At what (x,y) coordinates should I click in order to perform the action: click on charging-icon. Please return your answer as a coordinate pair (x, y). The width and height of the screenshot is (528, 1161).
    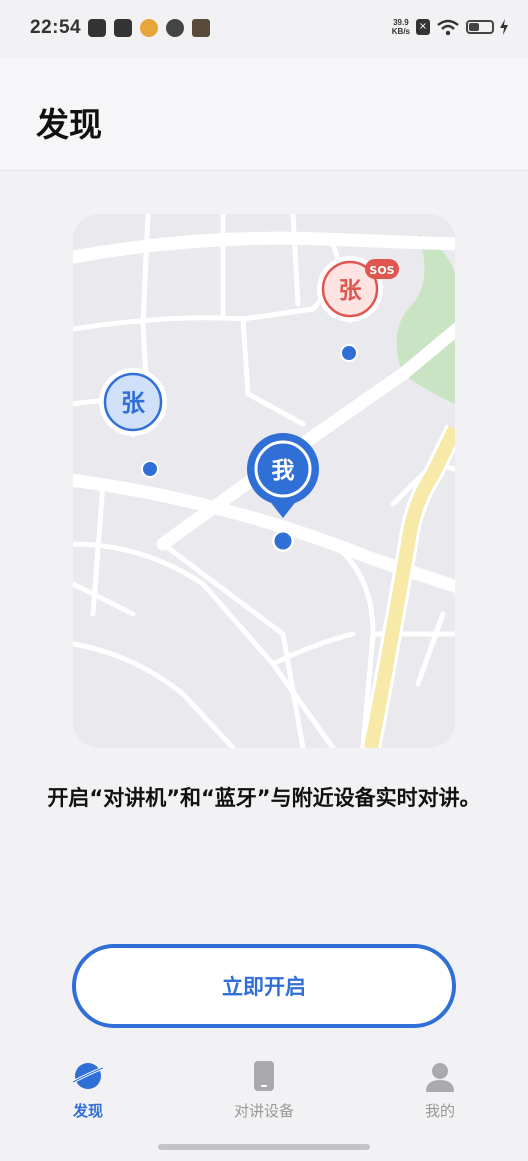
    Looking at the image, I should click on (504, 27).